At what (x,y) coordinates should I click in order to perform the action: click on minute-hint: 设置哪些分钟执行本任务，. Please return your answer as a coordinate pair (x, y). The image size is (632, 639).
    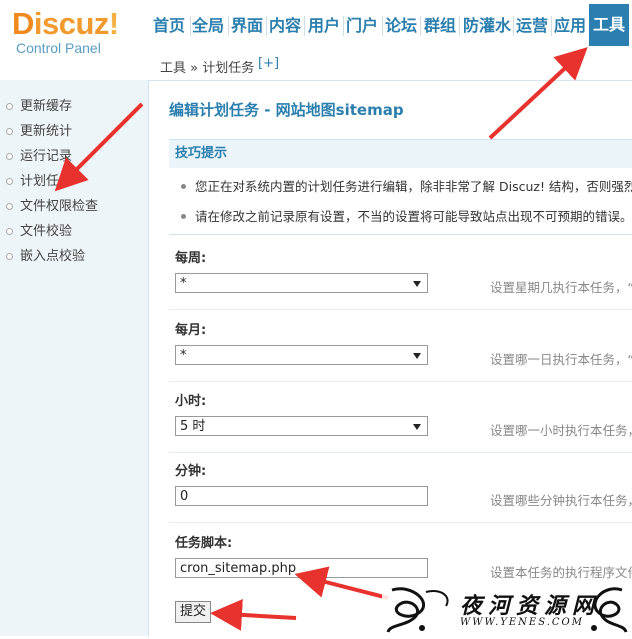
    Looking at the image, I should click on (561, 500).